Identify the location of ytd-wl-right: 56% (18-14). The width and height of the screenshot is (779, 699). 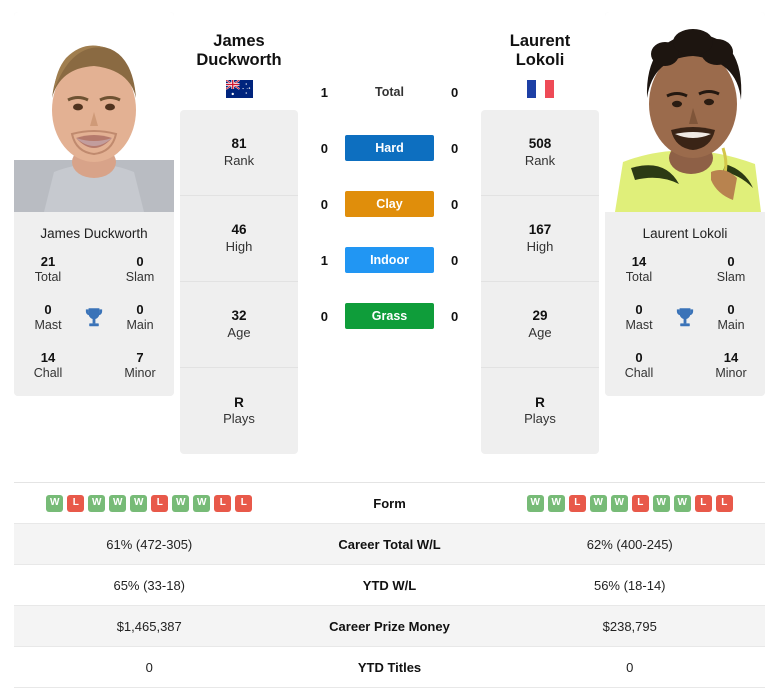
(629, 585).